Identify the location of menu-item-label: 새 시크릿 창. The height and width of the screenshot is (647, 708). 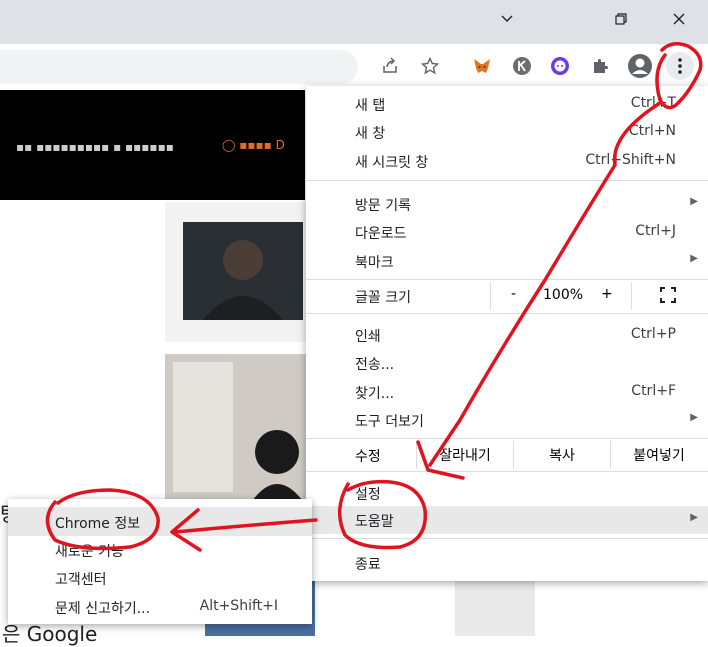
(392, 163).